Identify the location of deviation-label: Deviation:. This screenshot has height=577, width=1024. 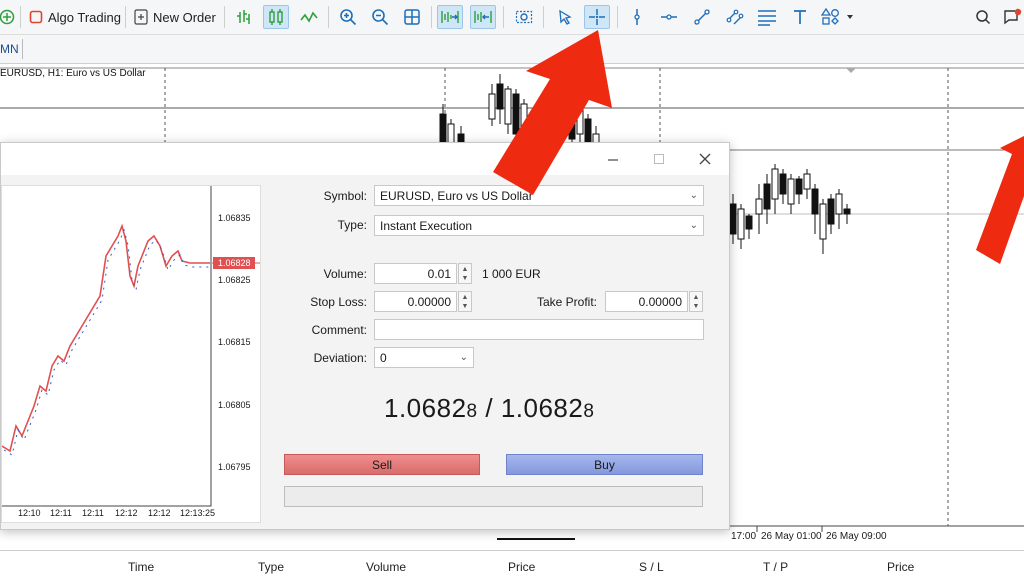
(340, 358).